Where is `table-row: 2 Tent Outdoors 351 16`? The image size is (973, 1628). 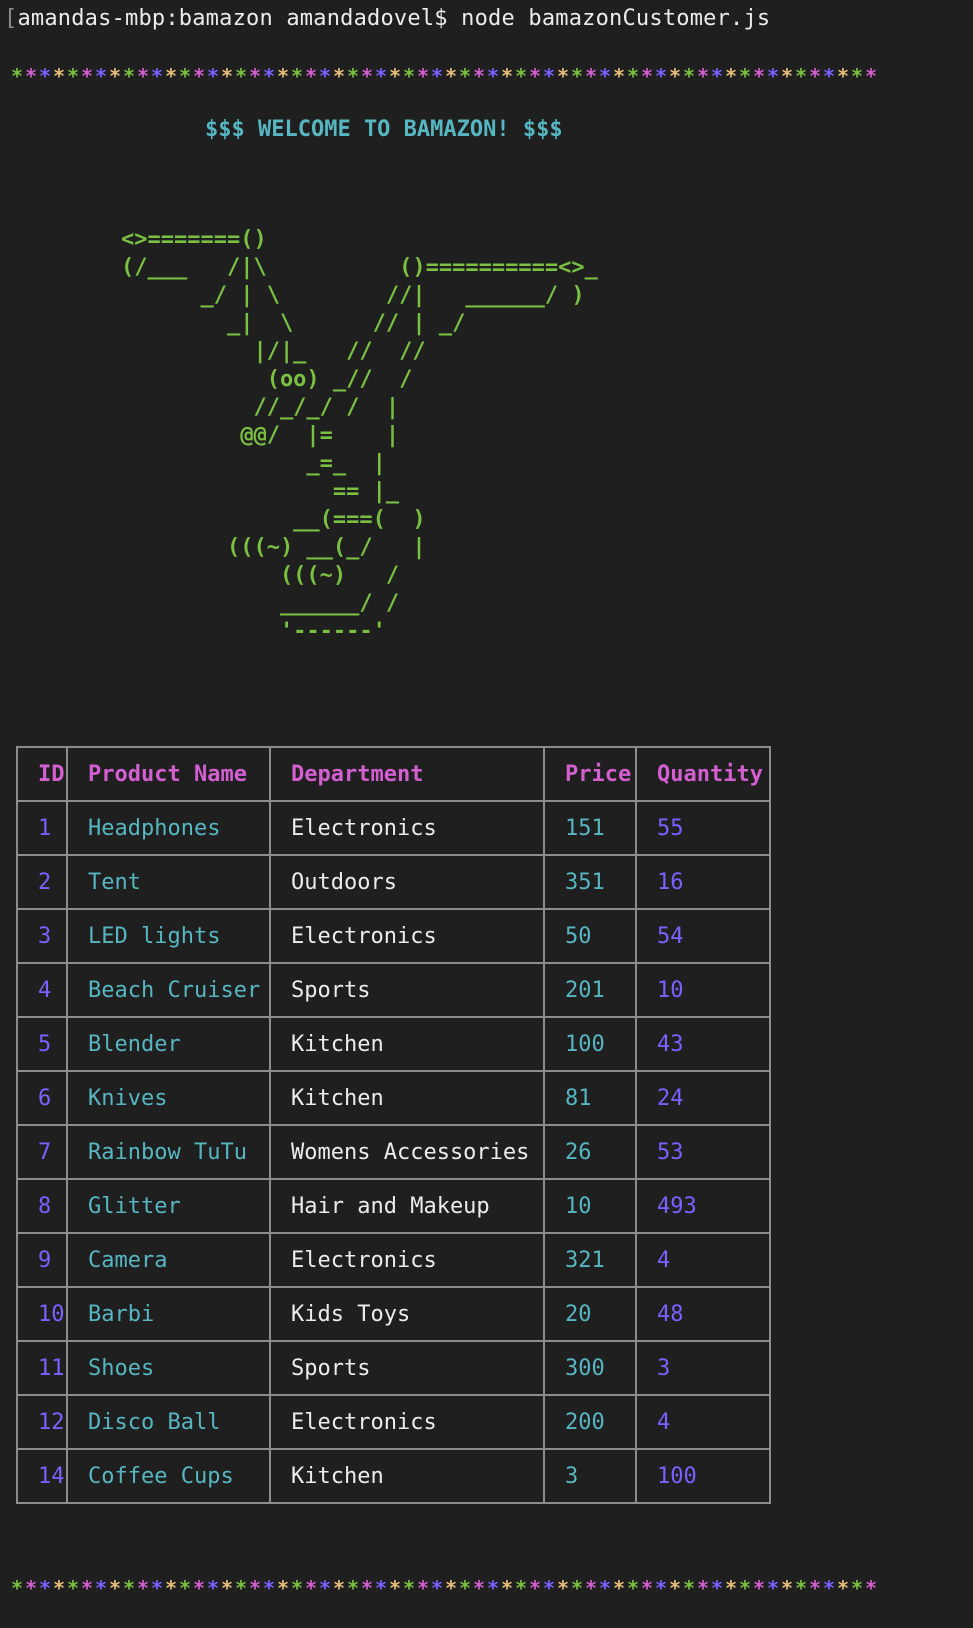 table-row: 2 Tent Outdoors 351 16 is located at coordinates (393, 882).